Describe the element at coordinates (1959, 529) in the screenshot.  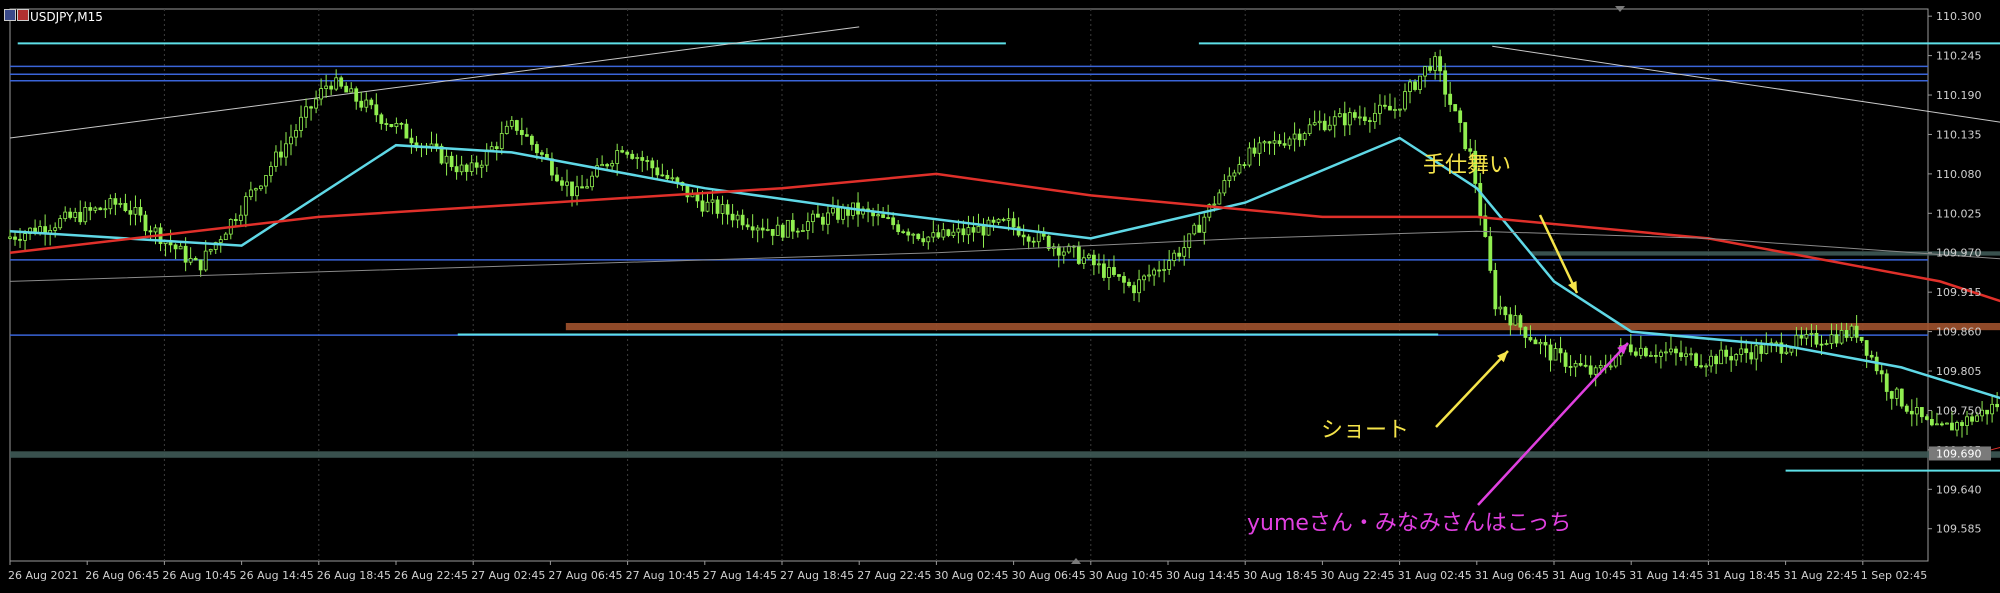
I see `price-axis-label: 109.585` at that location.